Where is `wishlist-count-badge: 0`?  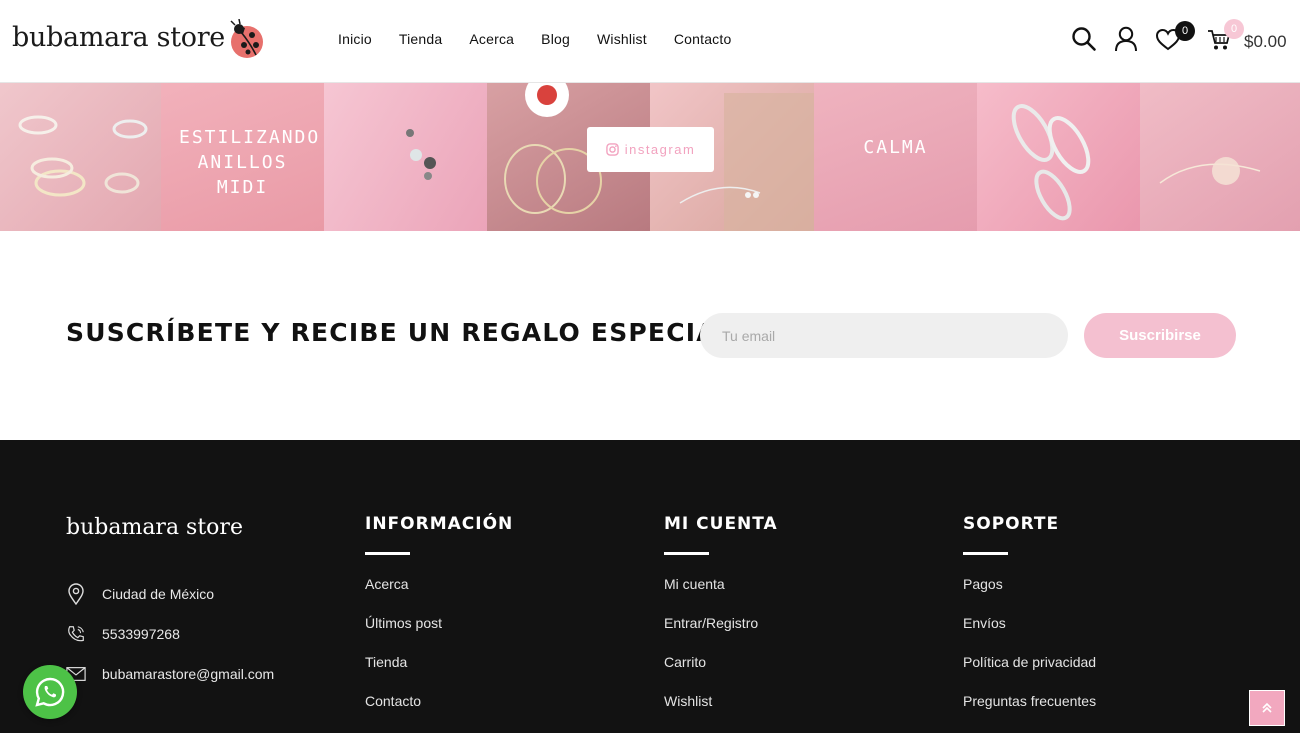 wishlist-count-badge: 0 is located at coordinates (1185, 31).